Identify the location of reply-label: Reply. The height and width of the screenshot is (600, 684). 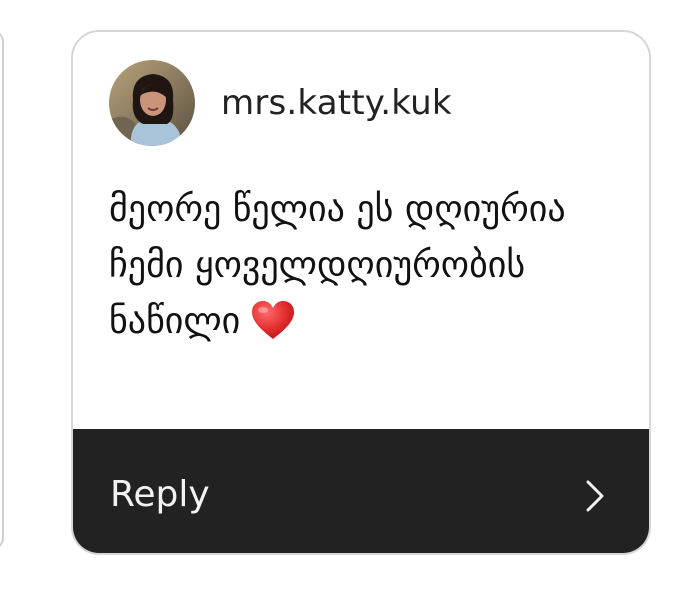
(160, 494).